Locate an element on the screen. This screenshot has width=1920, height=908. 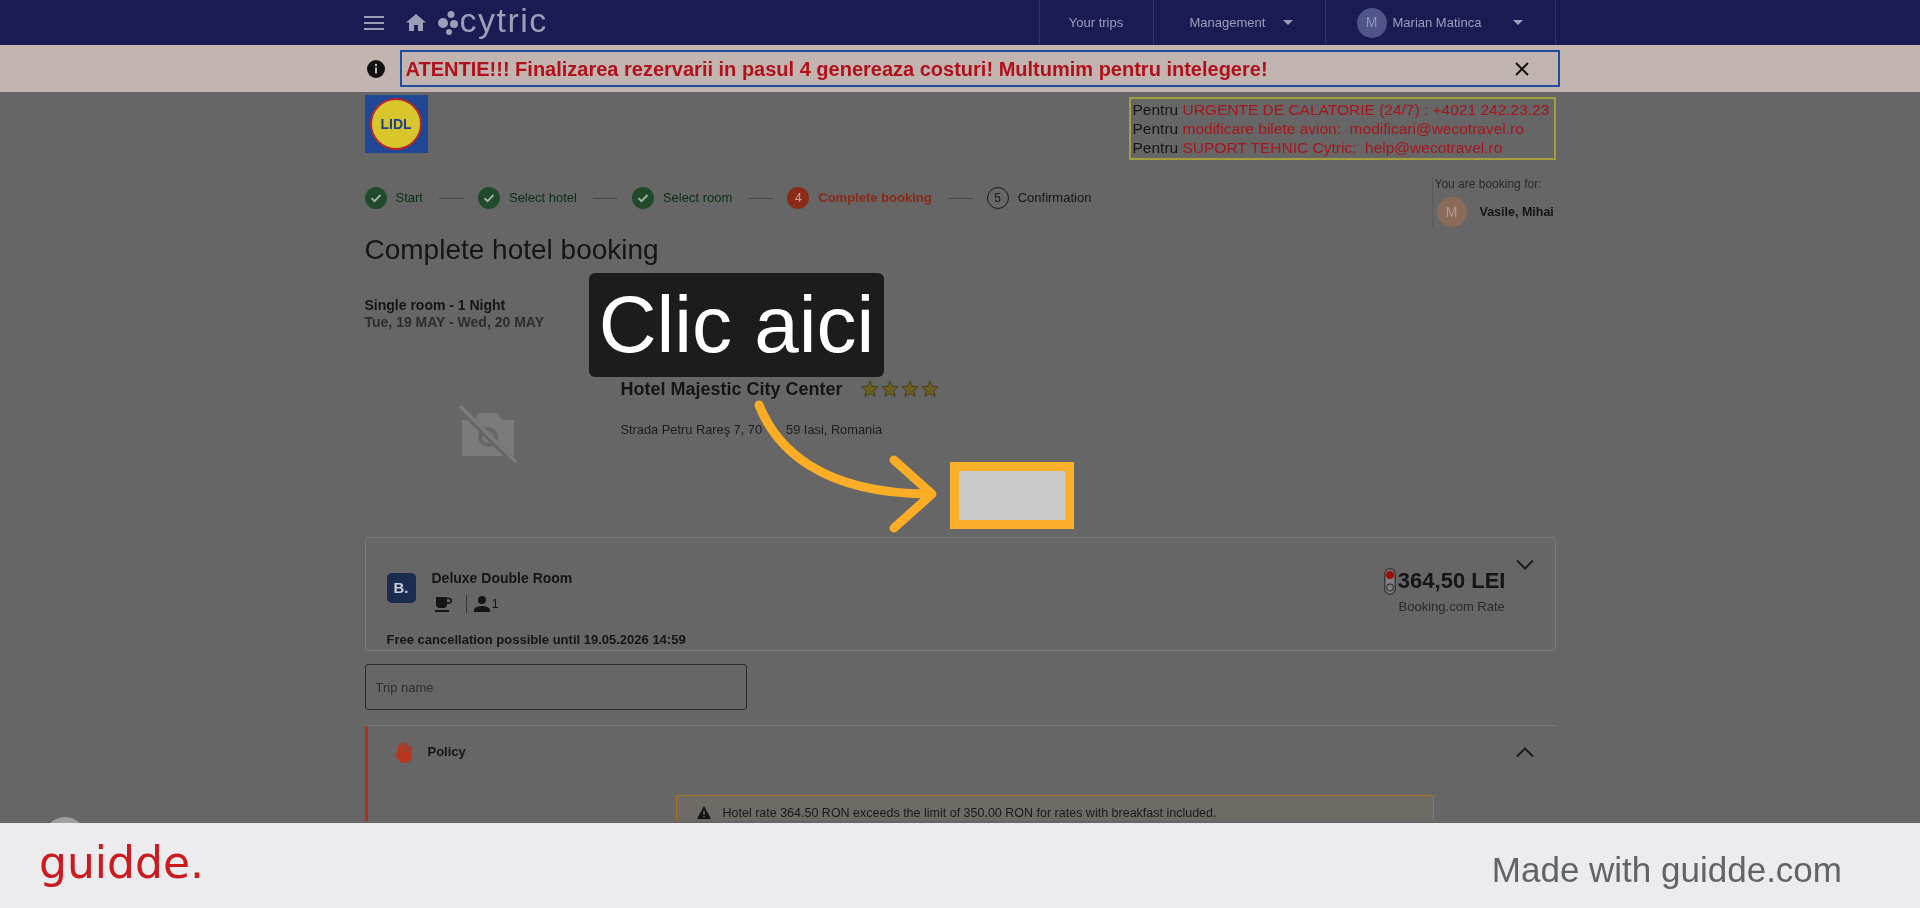
nav-menu-button: Management is located at coordinates (1227, 22).